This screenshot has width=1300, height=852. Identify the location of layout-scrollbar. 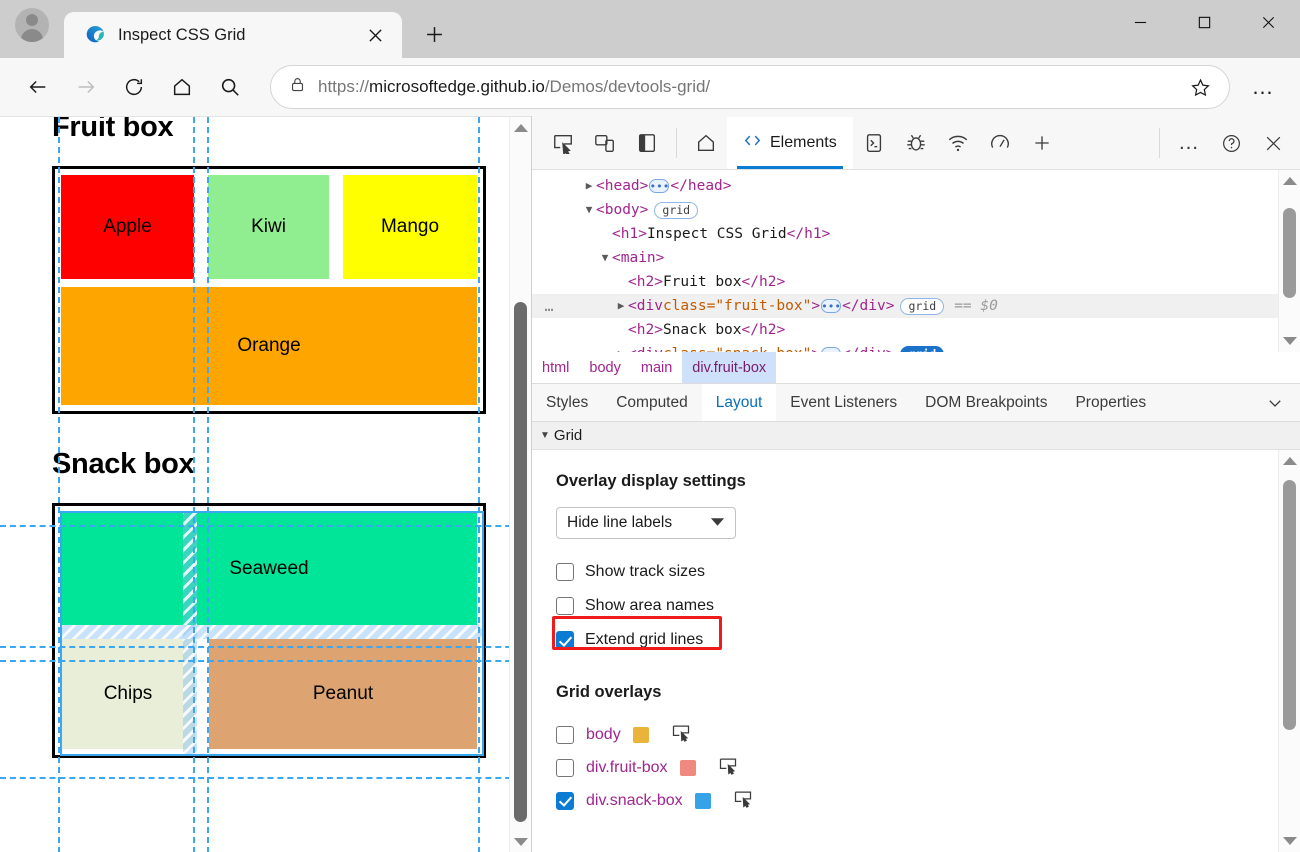
(1289, 651).